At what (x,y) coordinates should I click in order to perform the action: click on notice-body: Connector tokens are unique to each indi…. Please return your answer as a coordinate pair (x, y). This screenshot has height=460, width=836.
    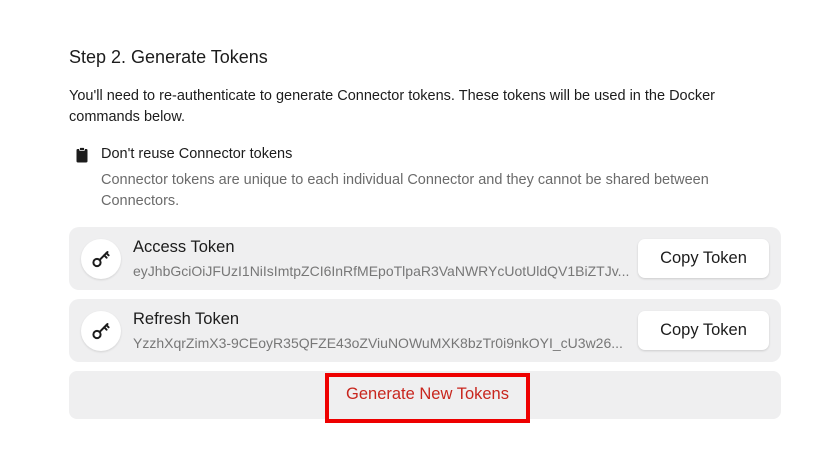
    Looking at the image, I should click on (405, 190).